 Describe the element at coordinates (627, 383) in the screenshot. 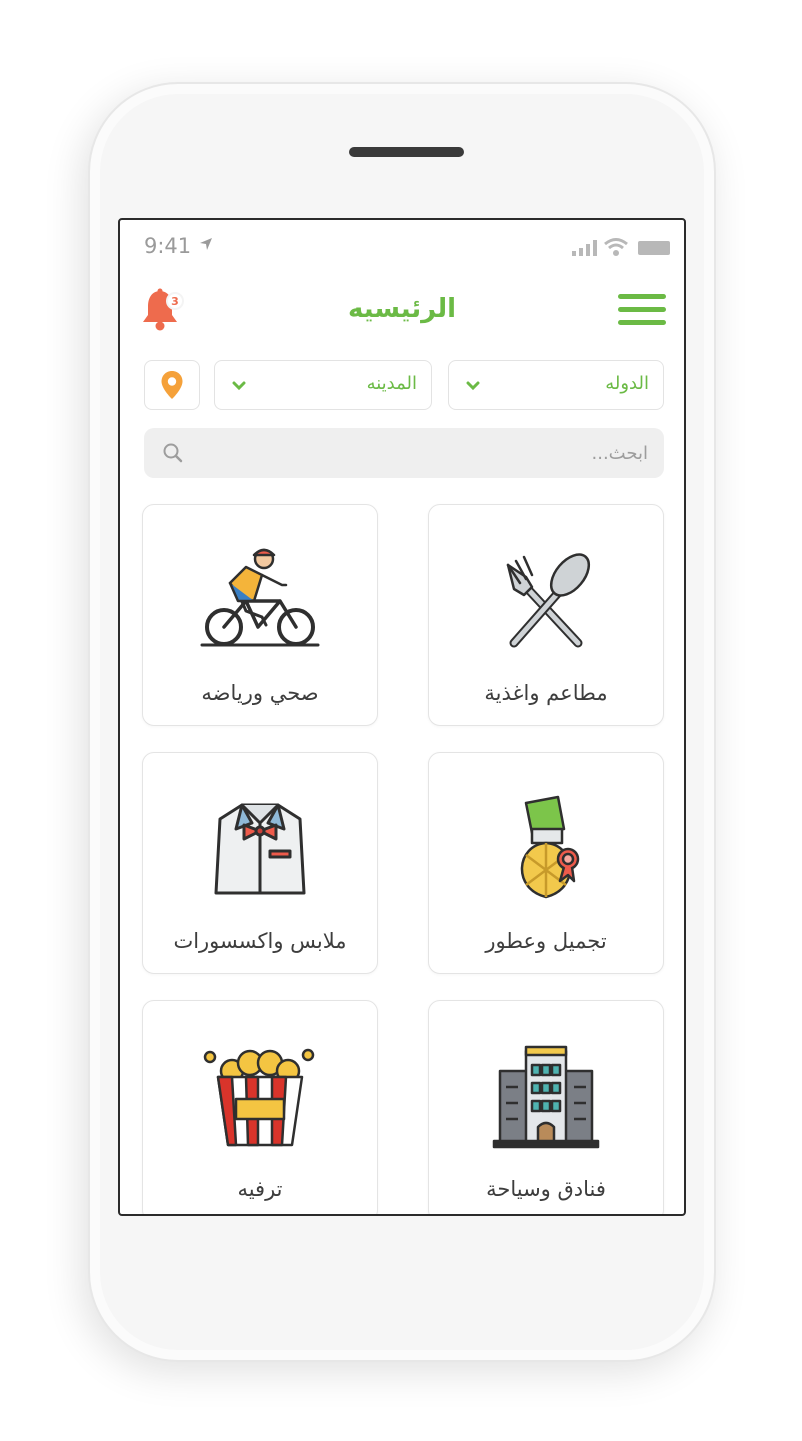

I see `country-dropdown-label: الدوله` at that location.